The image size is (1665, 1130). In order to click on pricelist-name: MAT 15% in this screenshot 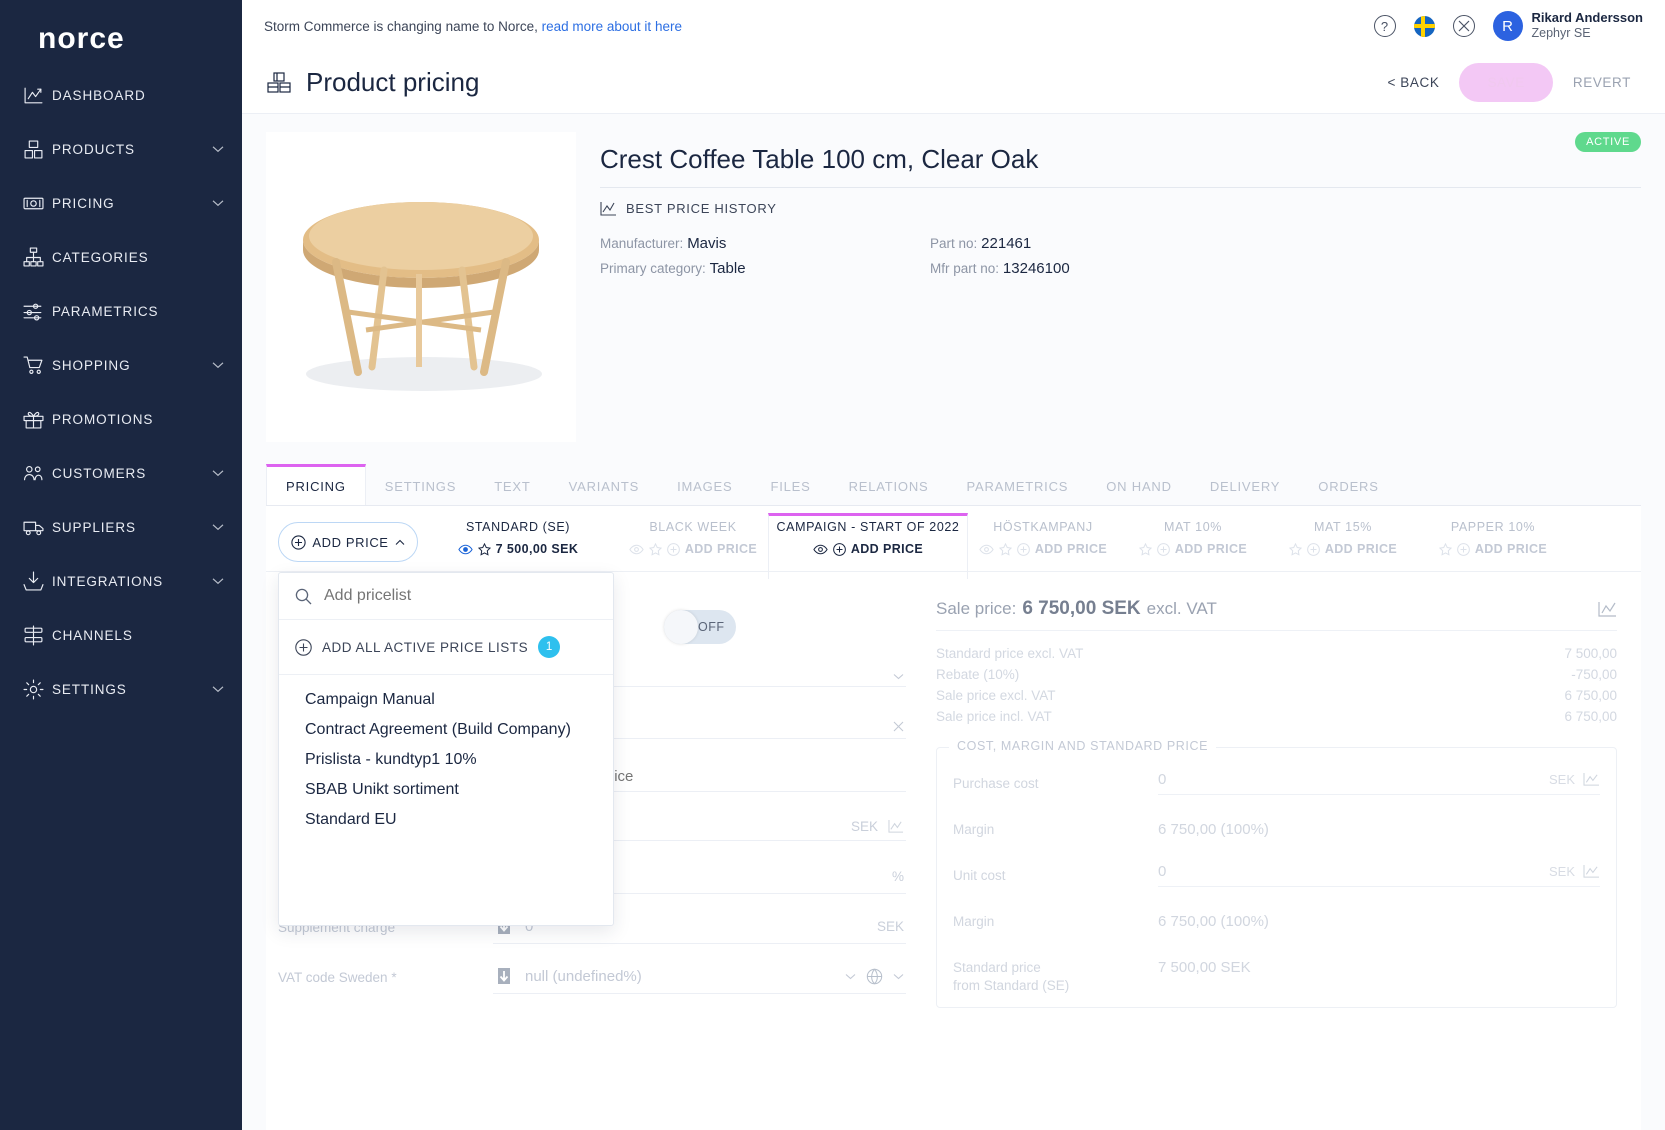, I will do `click(1343, 527)`.